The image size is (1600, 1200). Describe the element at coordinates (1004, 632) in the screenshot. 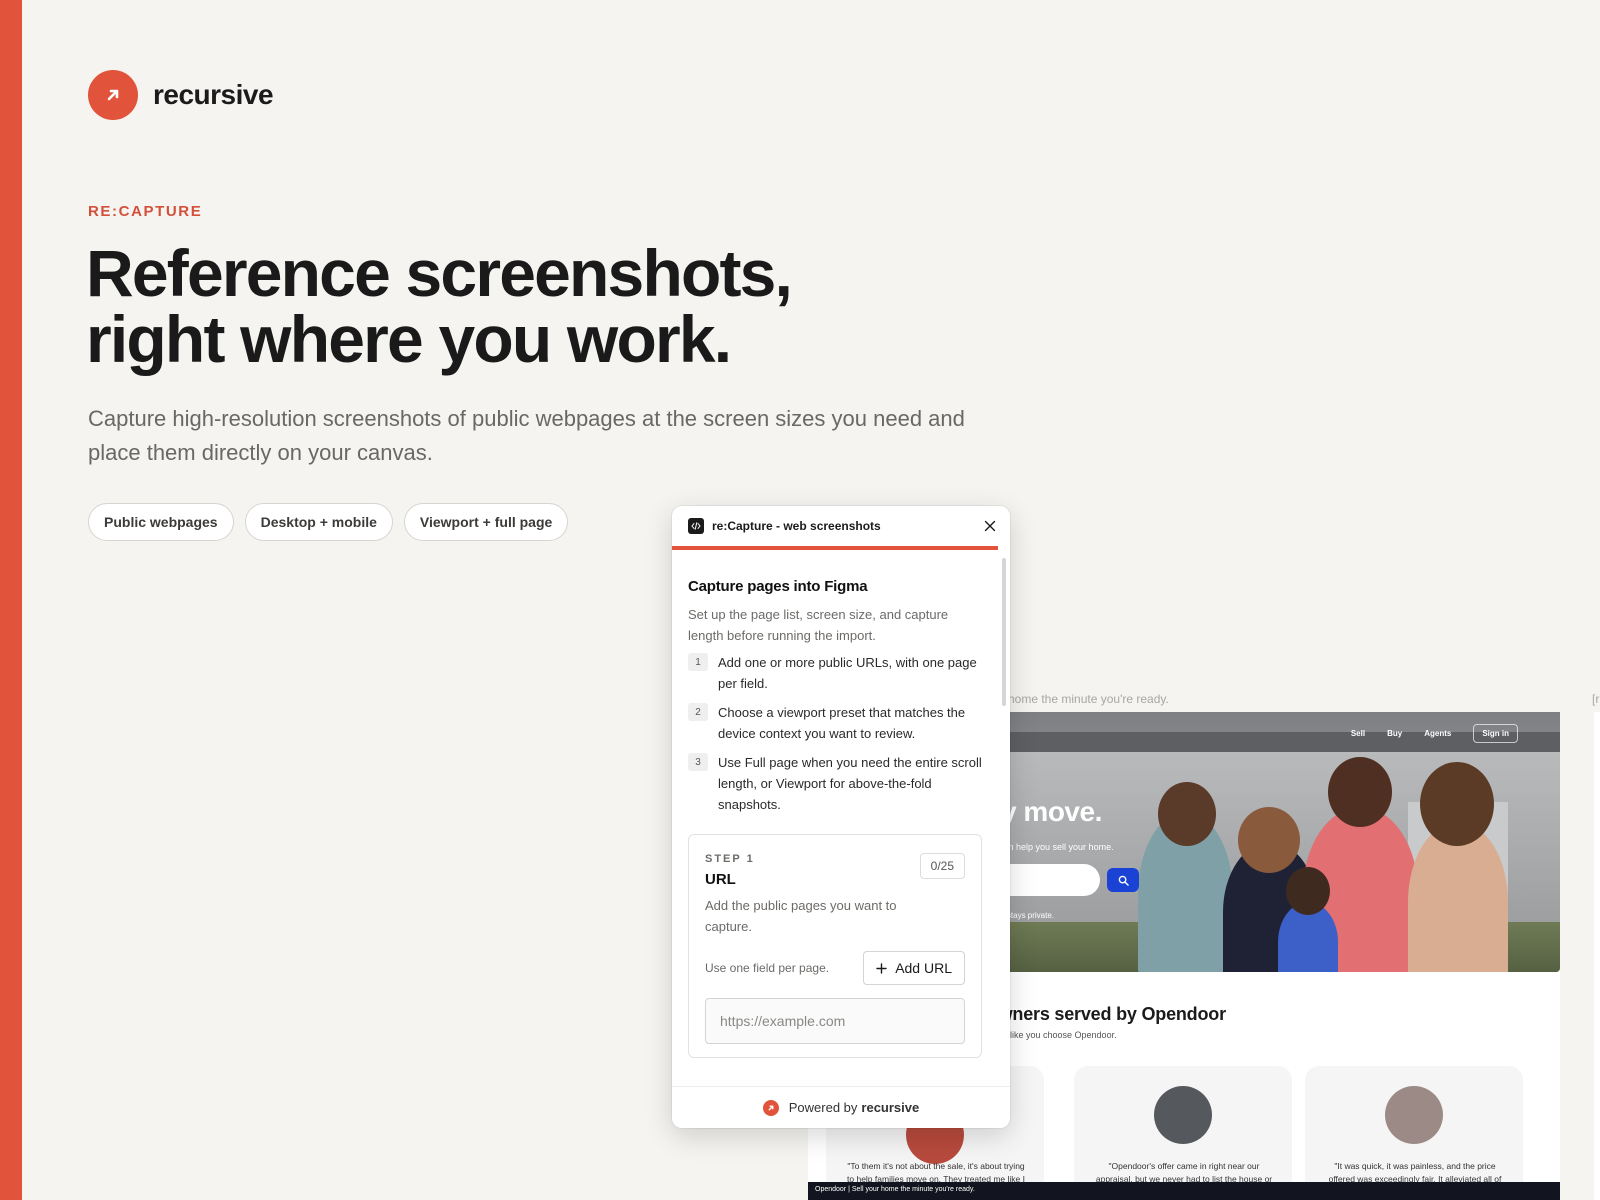

I see `panel-scrollbar-thumb` at that location.